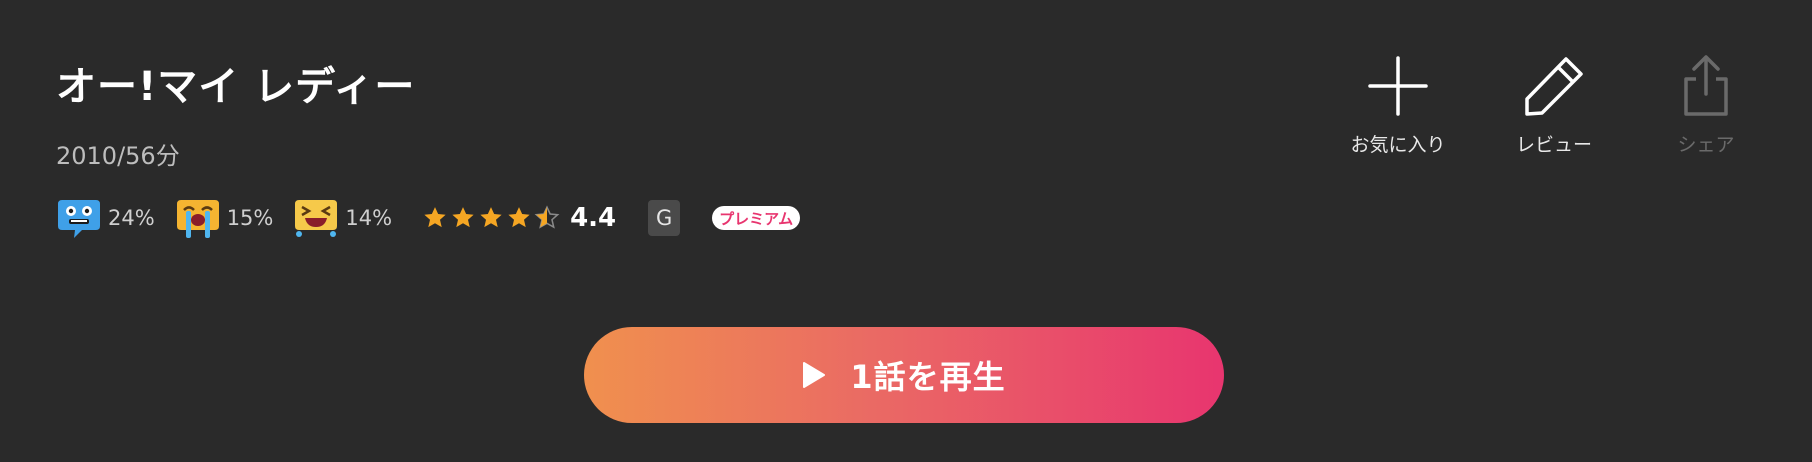  I want to click on play-episode-button: 1話を再生, so click(904, 375).